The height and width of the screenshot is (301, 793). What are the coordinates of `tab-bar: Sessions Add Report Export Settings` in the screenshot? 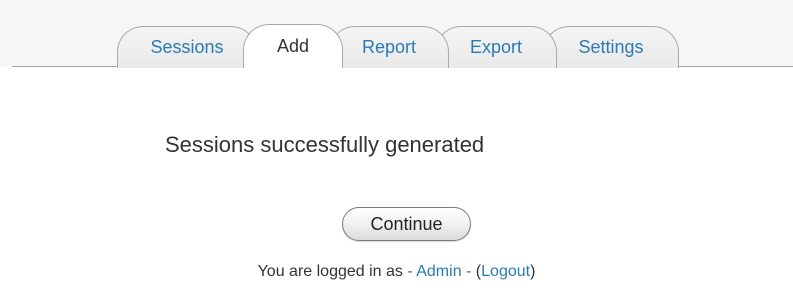 It's located at (398, 46).